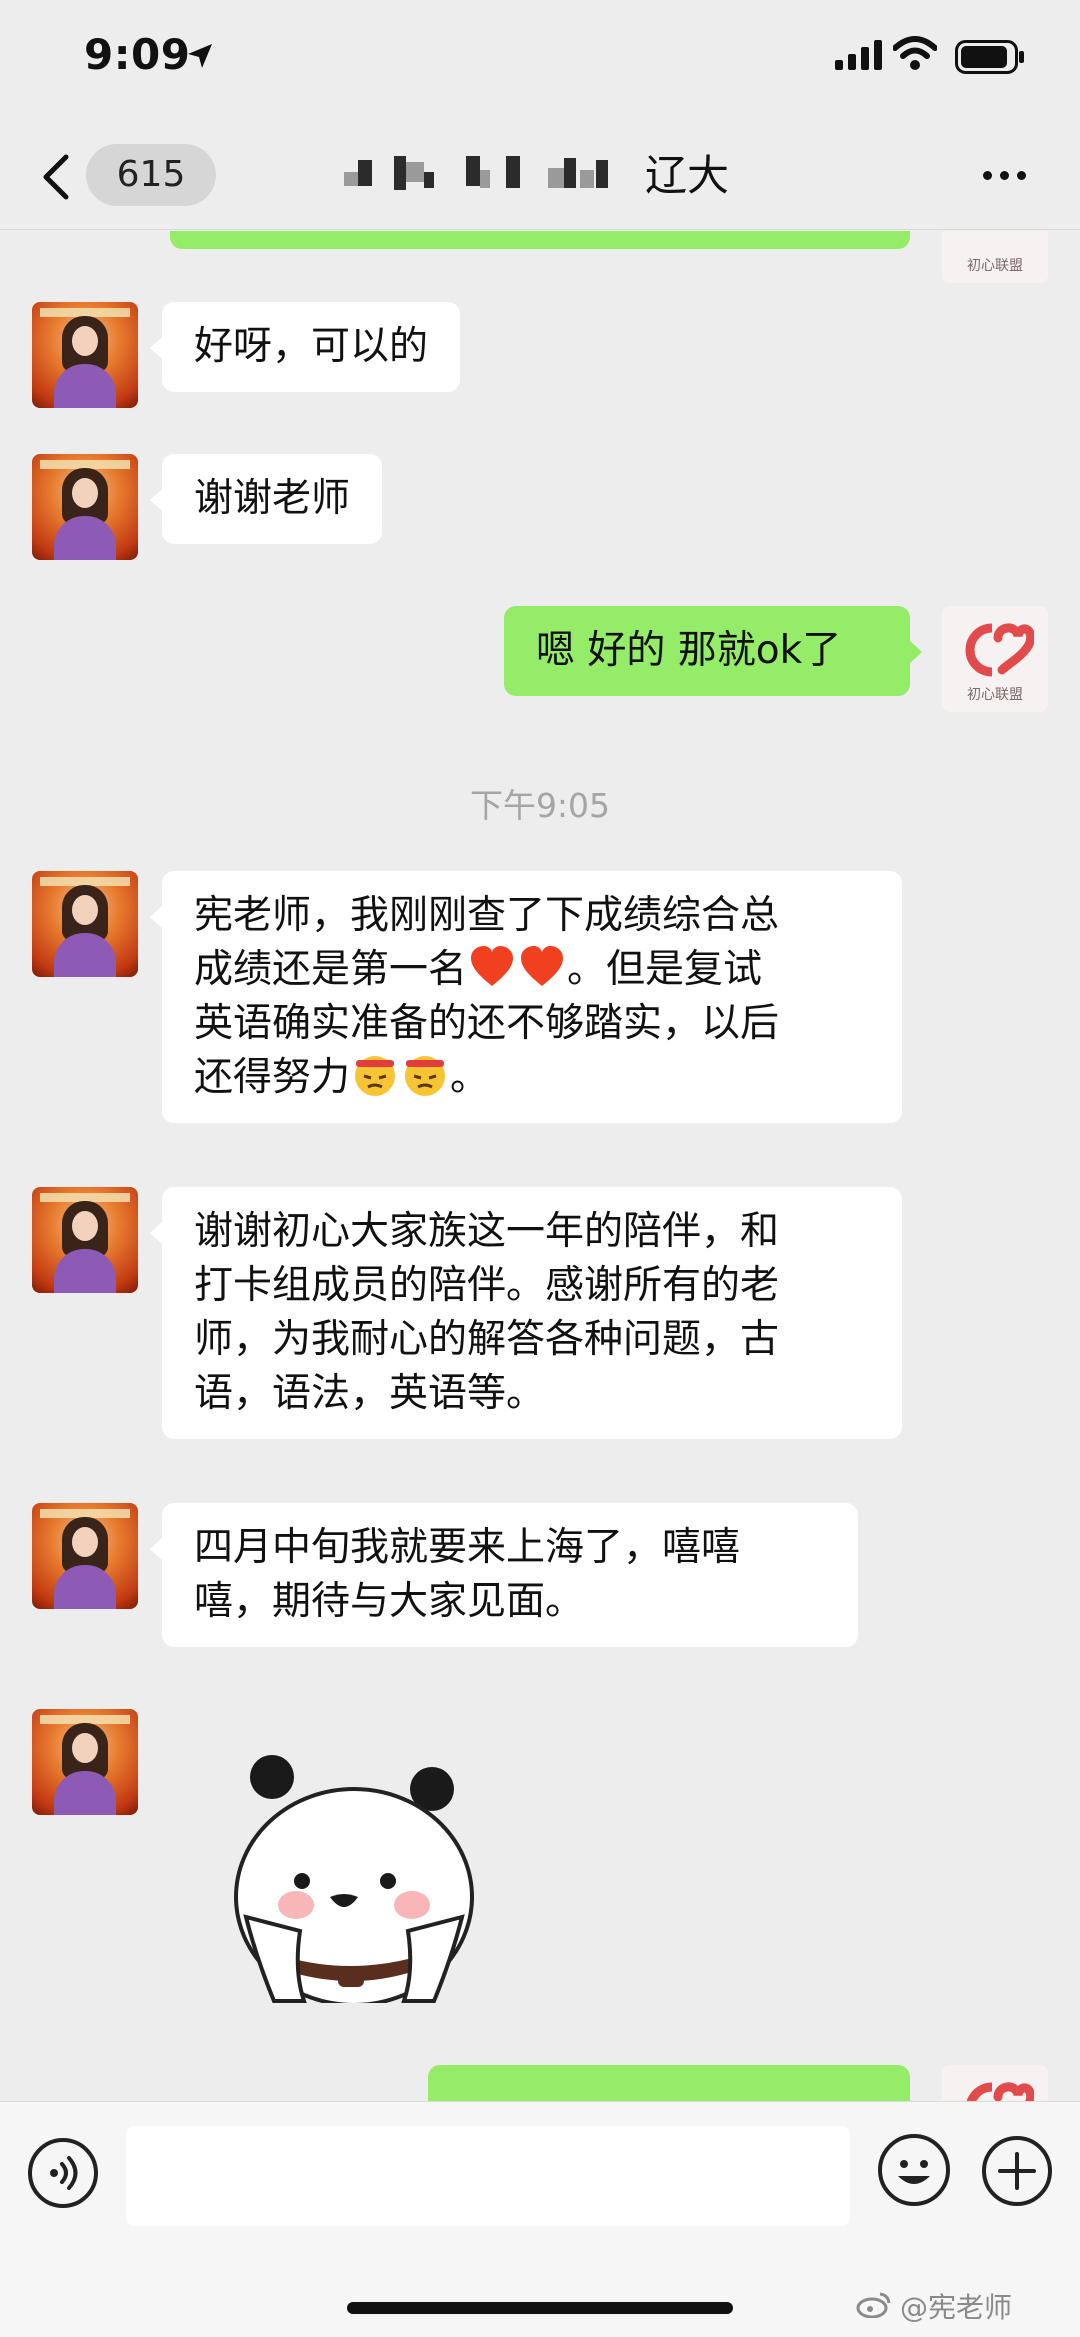 This screenshot has width=1080, height=2337. Describe the element at coordinates (540, 805) in the screenshot. I see `message-timestamp: 下午9:05` at that location.